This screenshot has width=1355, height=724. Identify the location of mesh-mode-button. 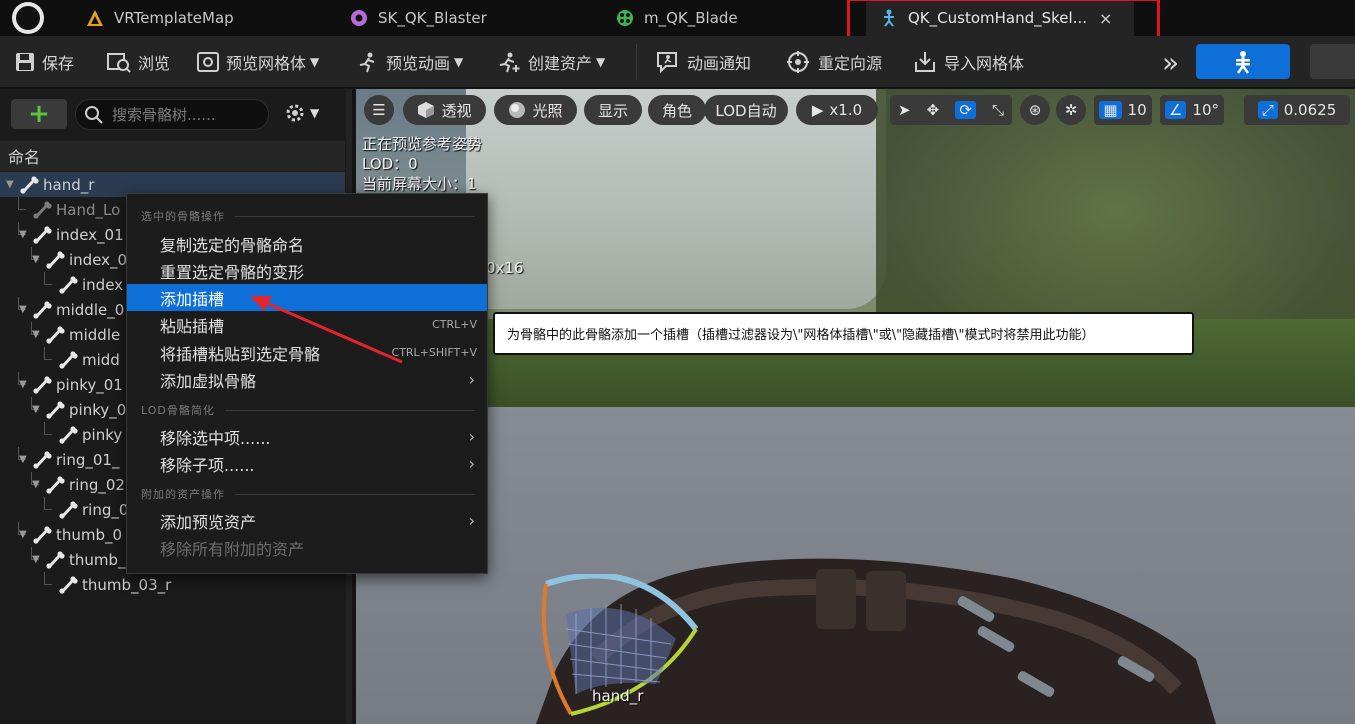
(1332, 61).